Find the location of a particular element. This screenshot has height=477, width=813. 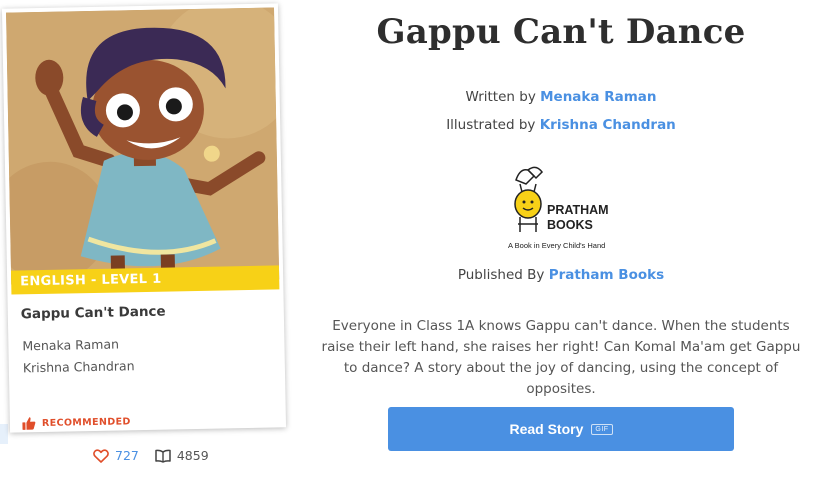

recommended-badge: RECOMMENDED is located at coordinates (76, 422).